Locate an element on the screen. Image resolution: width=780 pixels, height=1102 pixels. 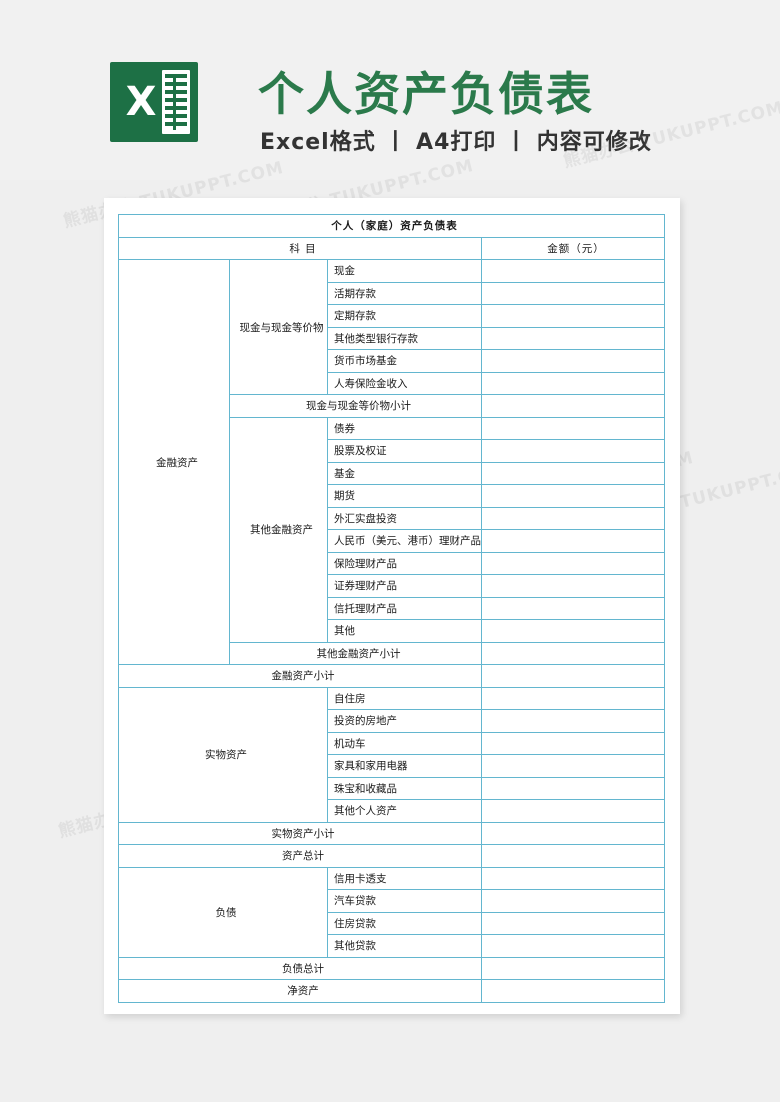
value-physical-assets-subtotal is located at coordinates (573, 833).